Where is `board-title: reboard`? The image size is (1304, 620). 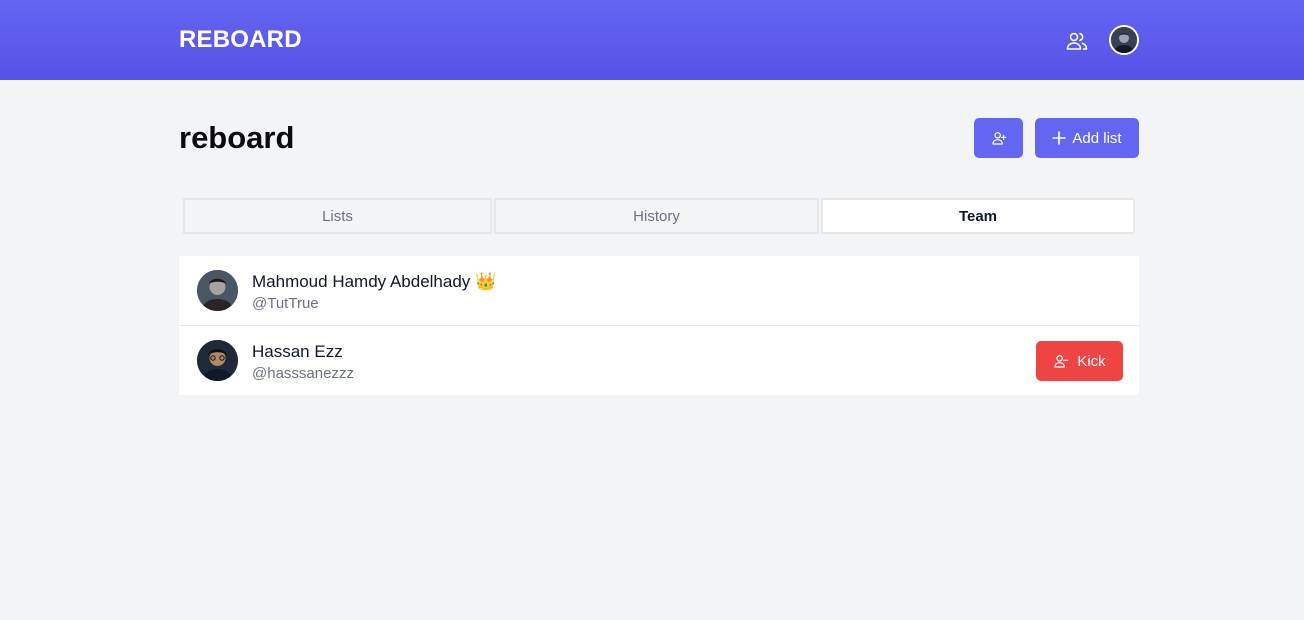 board-title: reboard is located at coordinates (237, 137).